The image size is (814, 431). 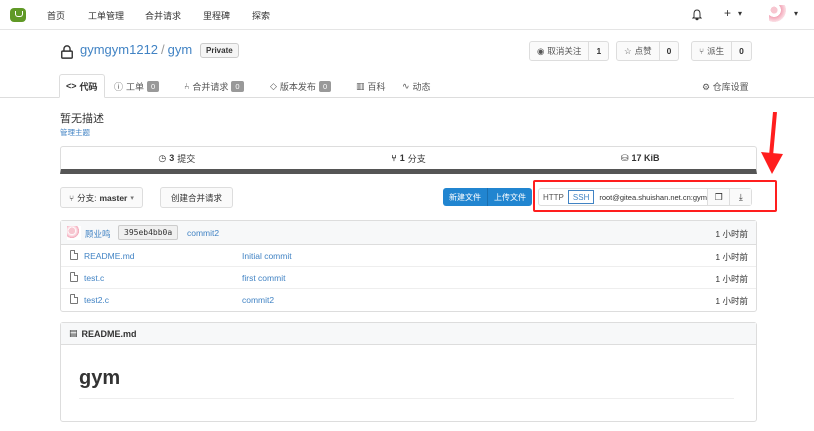 I want to click on author-avatar, so click(x=74, y=233).